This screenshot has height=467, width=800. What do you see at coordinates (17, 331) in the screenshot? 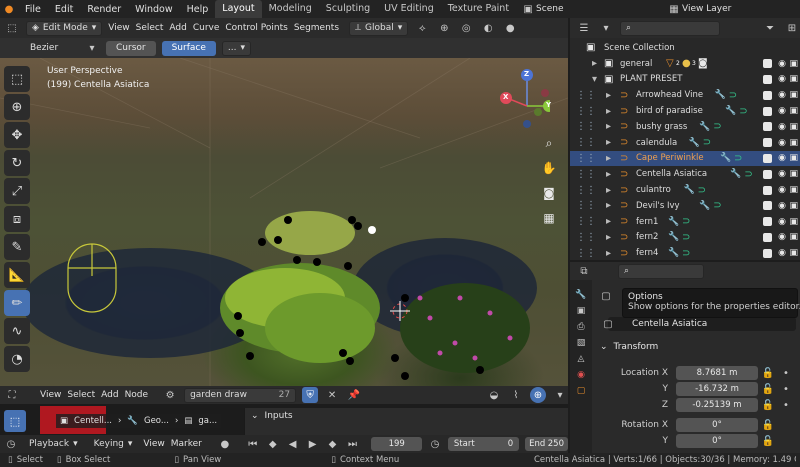
I see `pen-icon: ∿` at bounding box center [17, 331].